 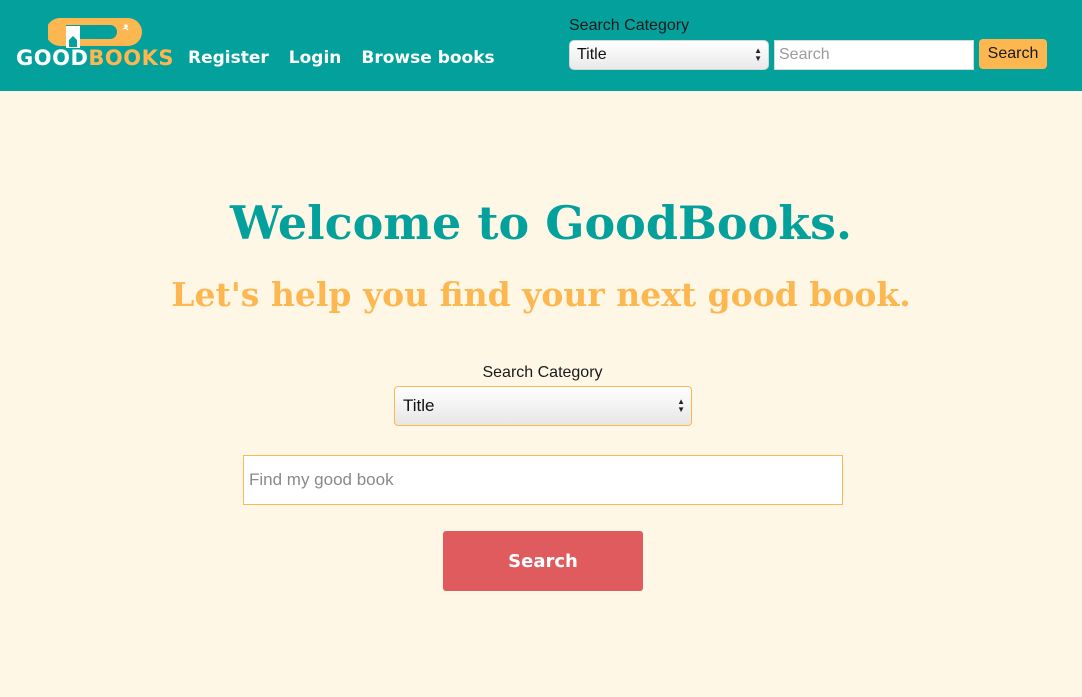 What do you see at coordinates (543, 480) in the screenshot?
I see `main-search-input` at bounding box center [543, 480].